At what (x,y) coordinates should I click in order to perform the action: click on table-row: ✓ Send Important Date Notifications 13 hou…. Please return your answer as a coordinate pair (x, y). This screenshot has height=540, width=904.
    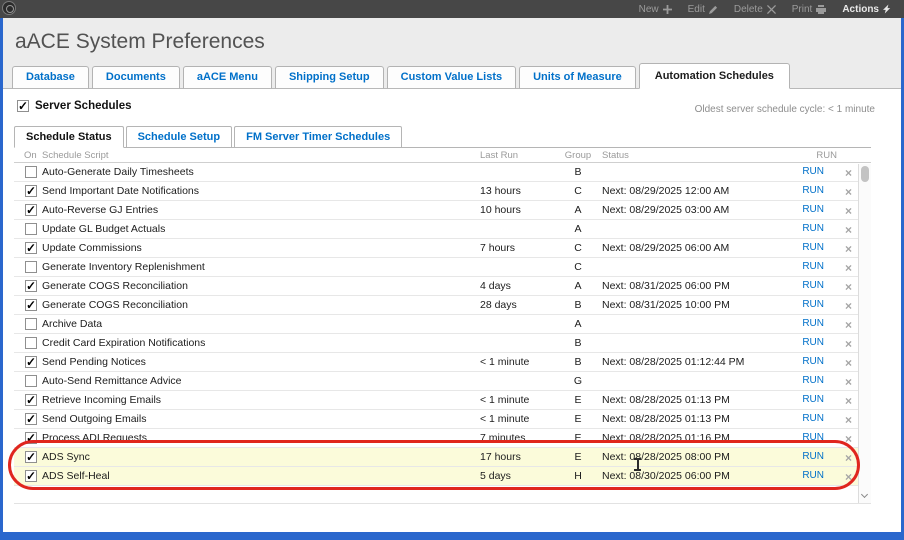
    Looking at the image, I should click on (436, 191).